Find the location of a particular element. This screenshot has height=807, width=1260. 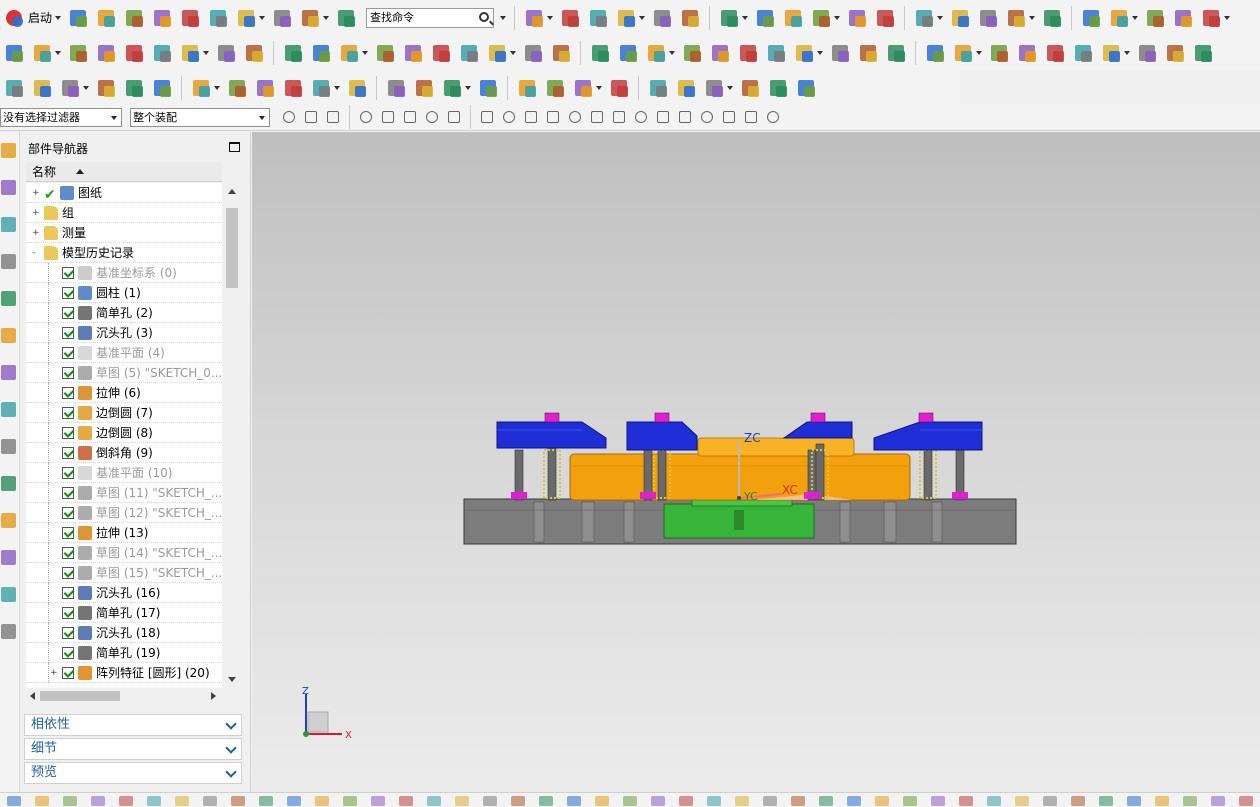

scroll-thumb is located at coordinates (232, 248).